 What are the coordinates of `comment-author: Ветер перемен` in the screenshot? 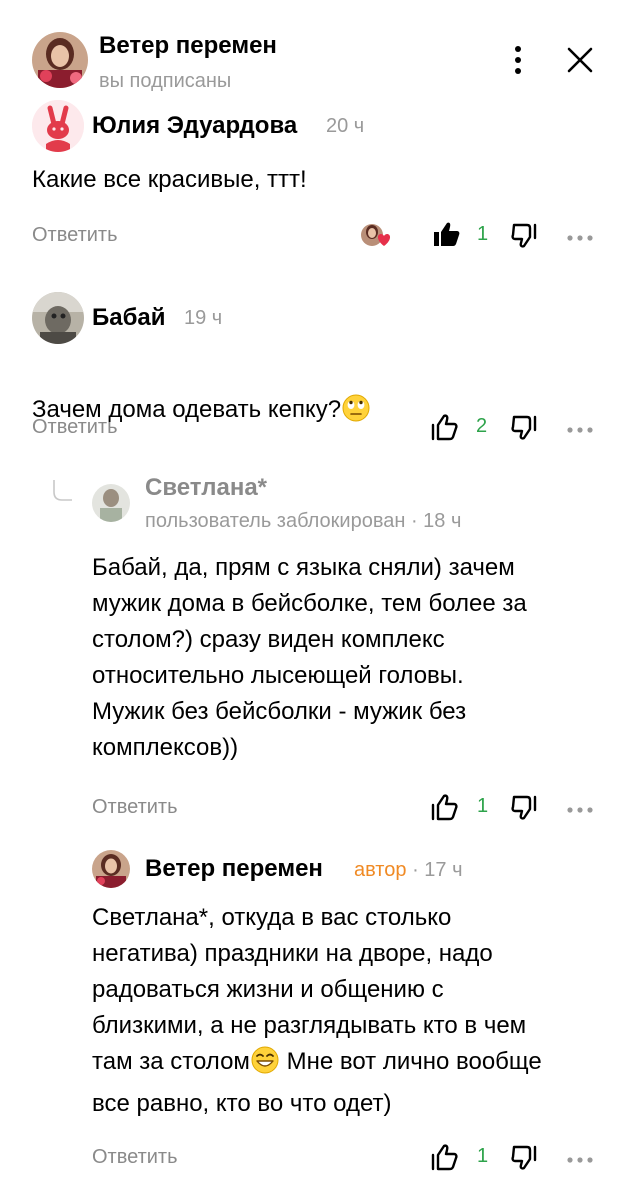 It's located at (234, 869).